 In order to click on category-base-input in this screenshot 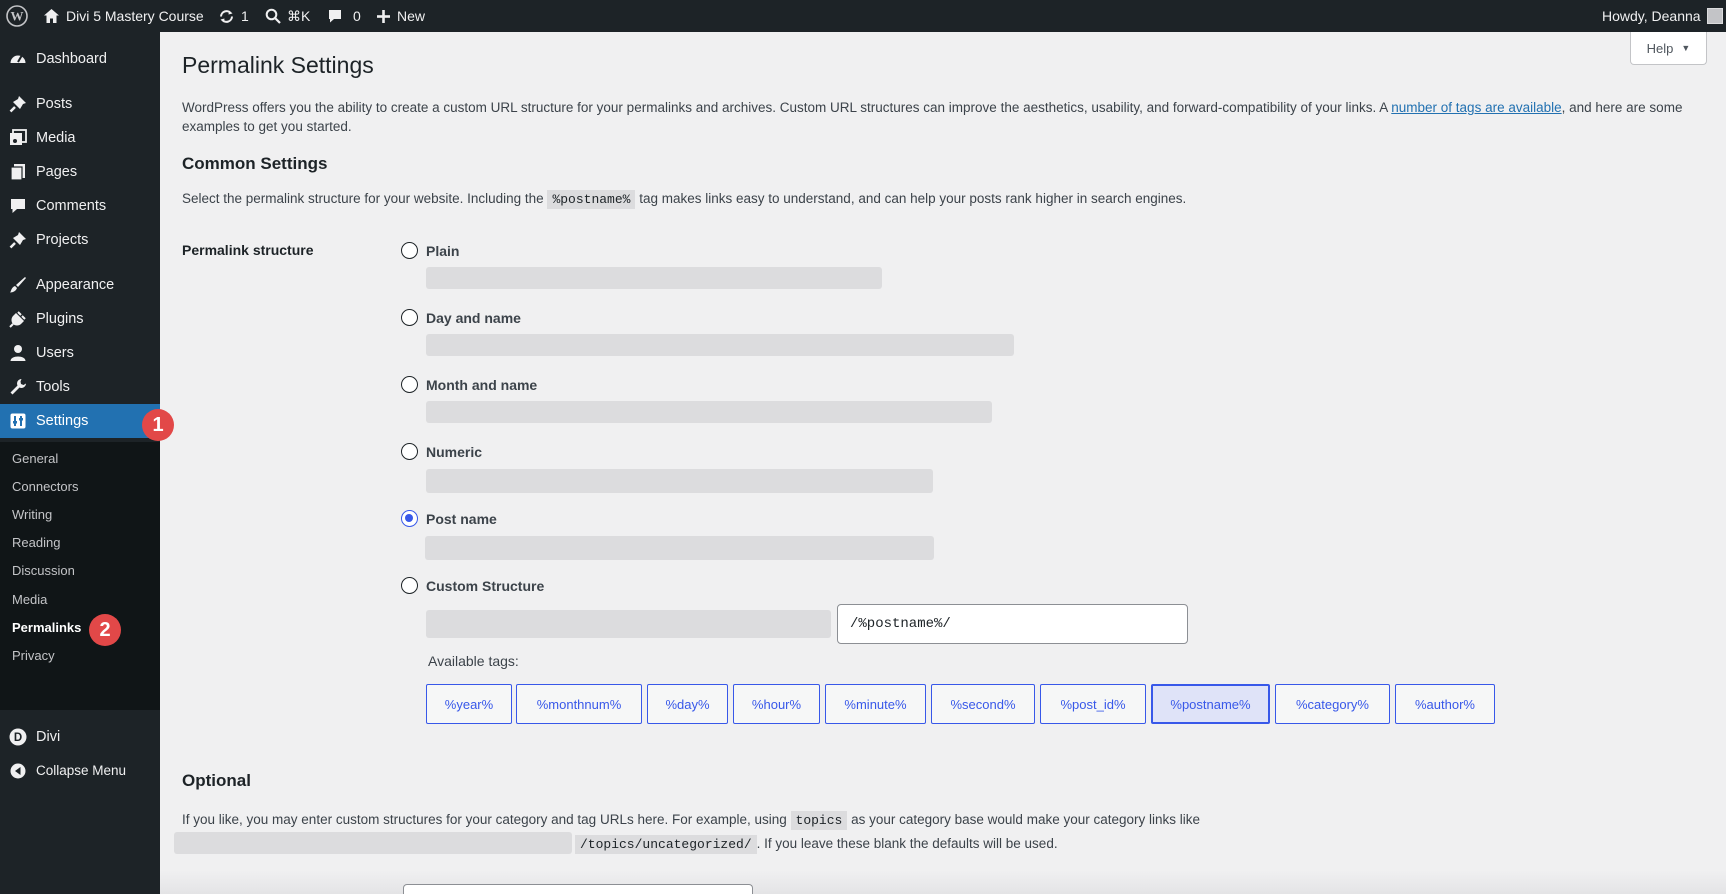, I will do `click(578, 889)`.